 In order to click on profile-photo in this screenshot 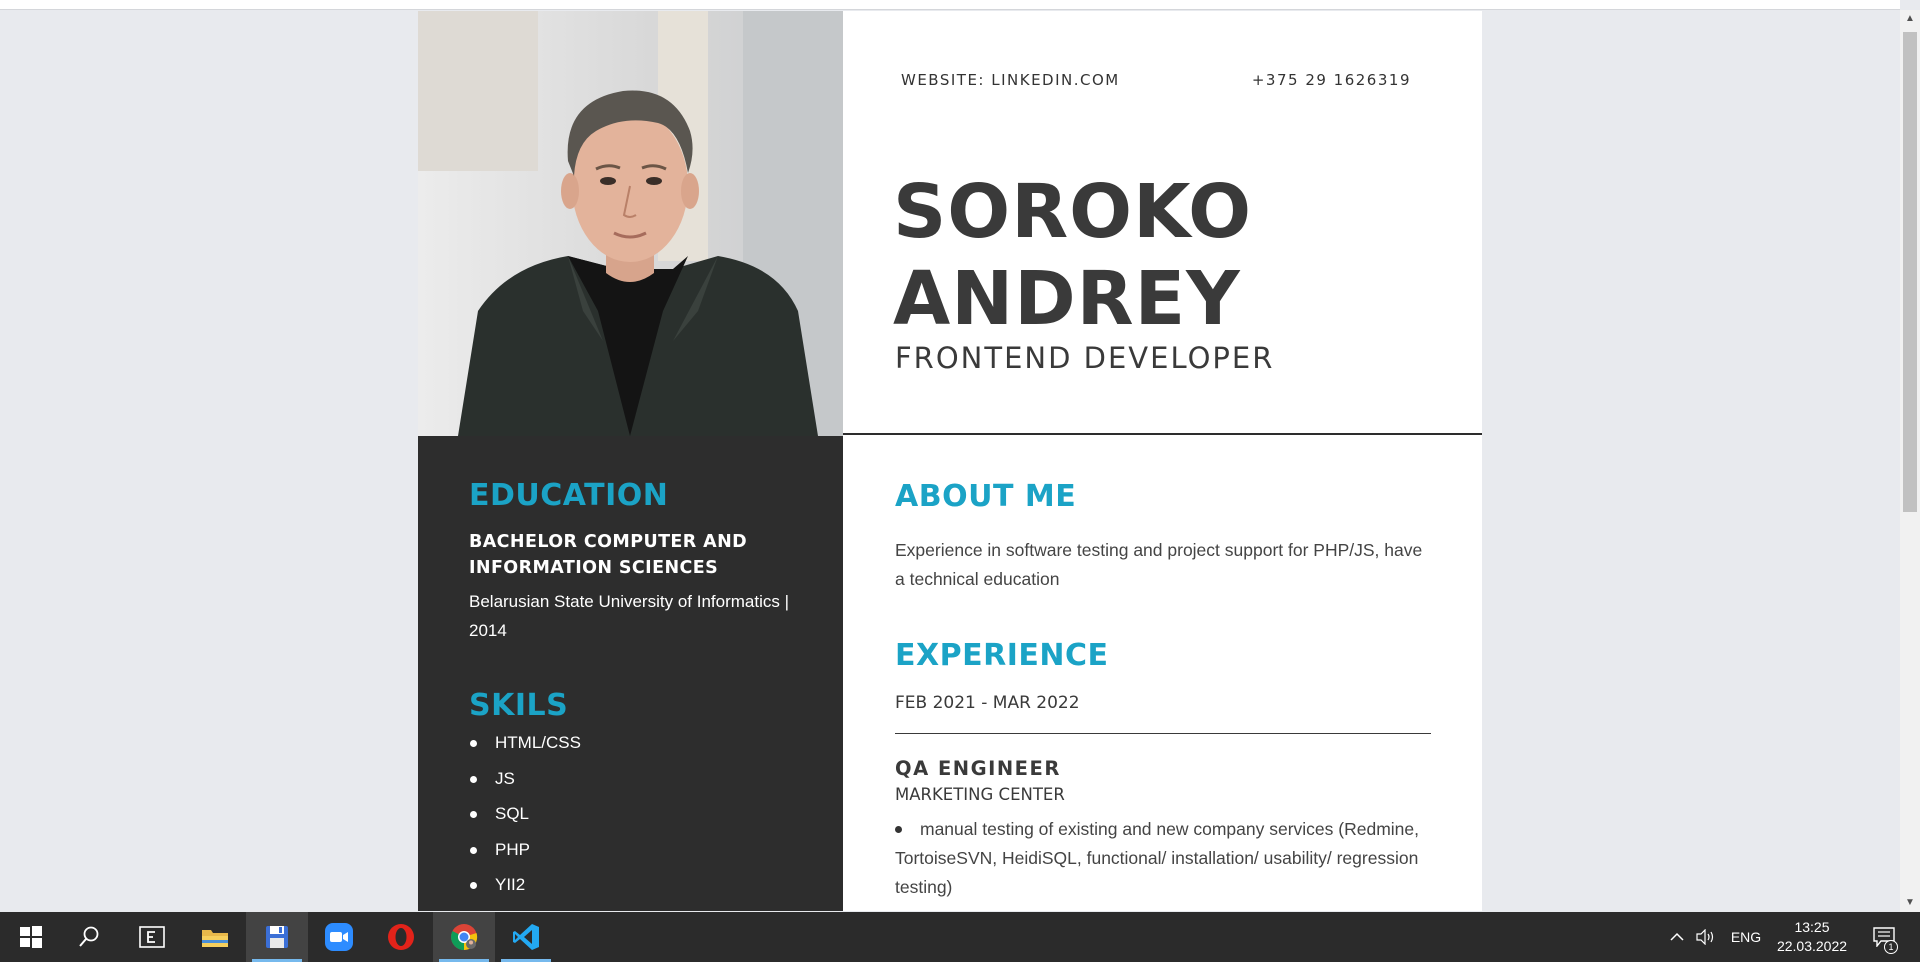, I will do `click(630, 223)`.